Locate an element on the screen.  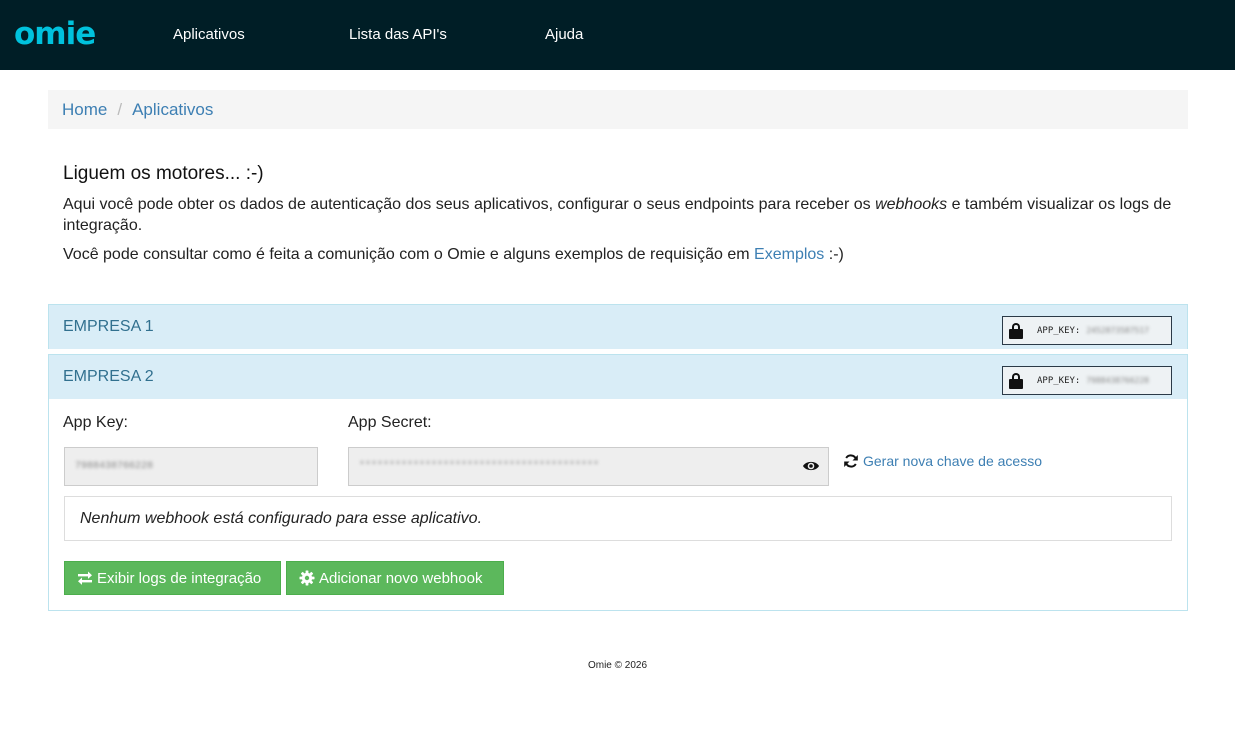
gear-icon is located at coordinates (307, 578).